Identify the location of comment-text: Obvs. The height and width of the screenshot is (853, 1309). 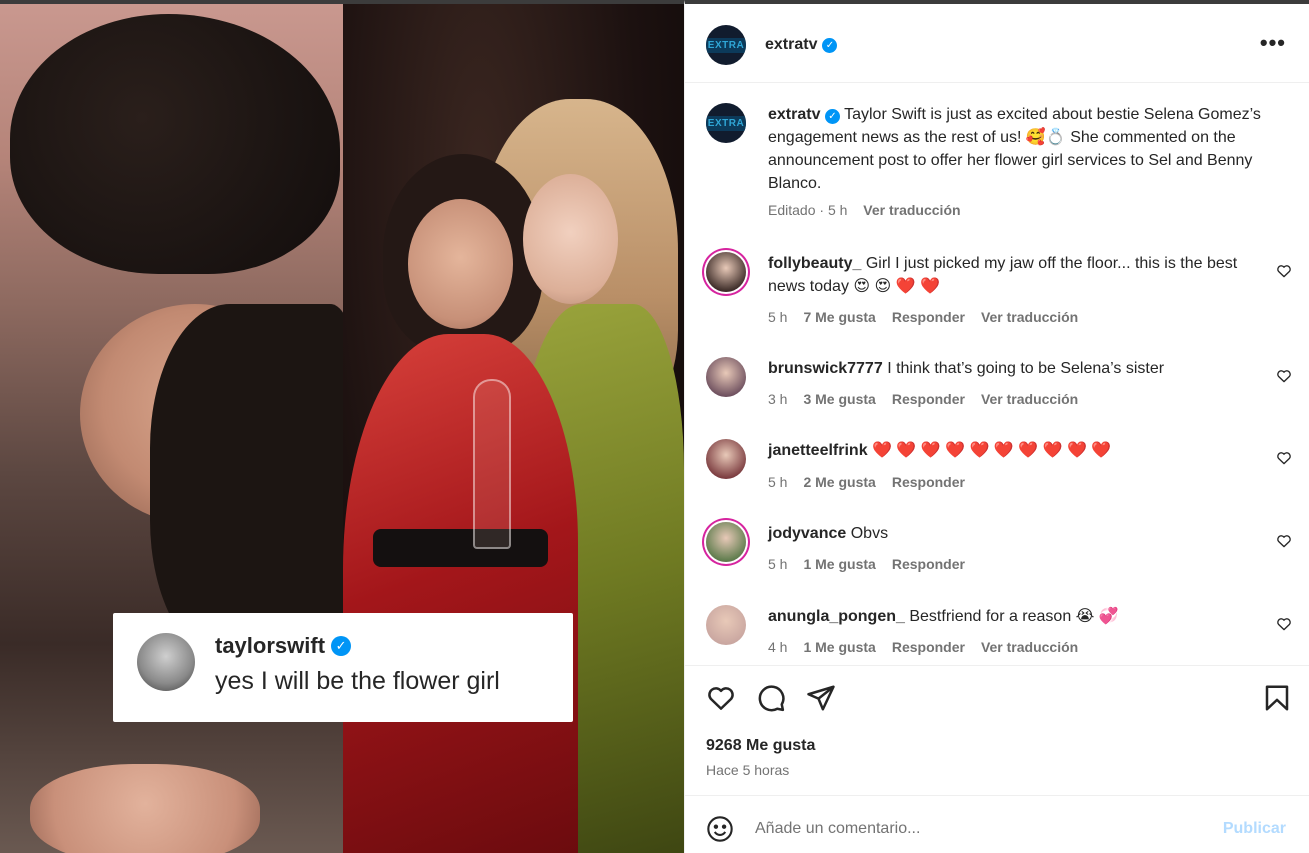
(869, 533).